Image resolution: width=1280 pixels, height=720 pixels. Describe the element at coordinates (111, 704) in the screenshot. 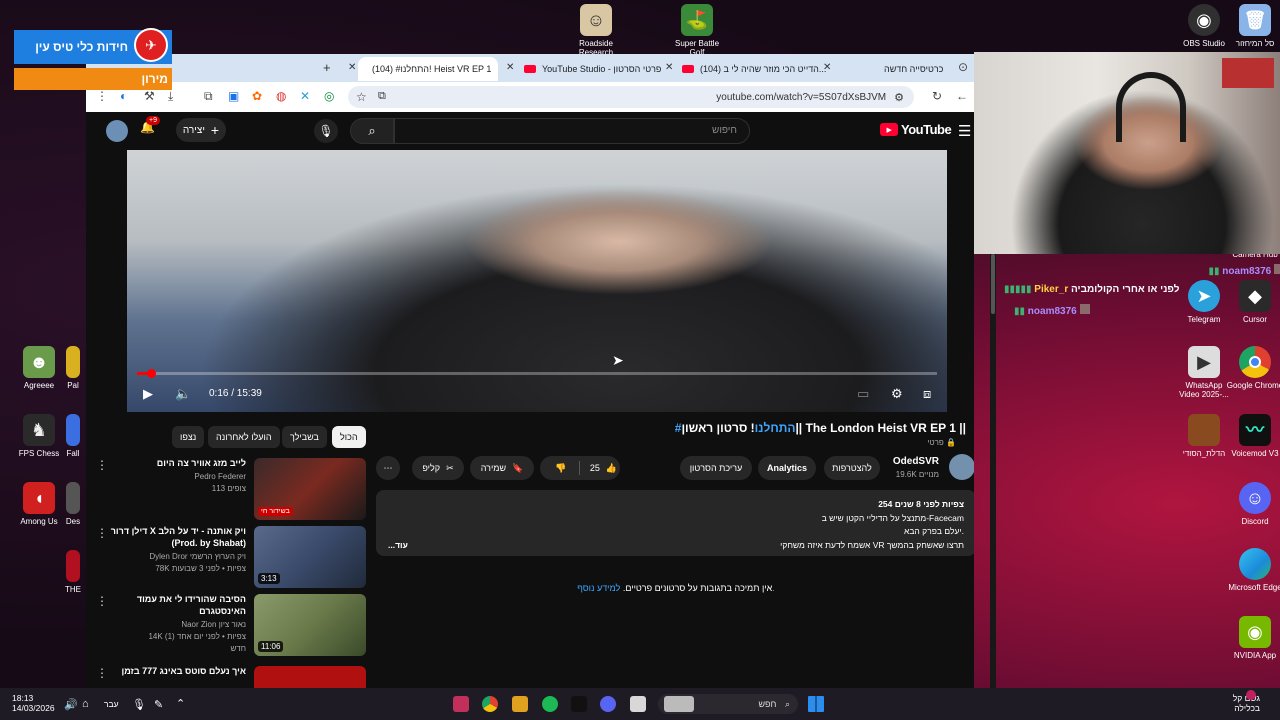

I see `language-indicator: עבר` at that location.